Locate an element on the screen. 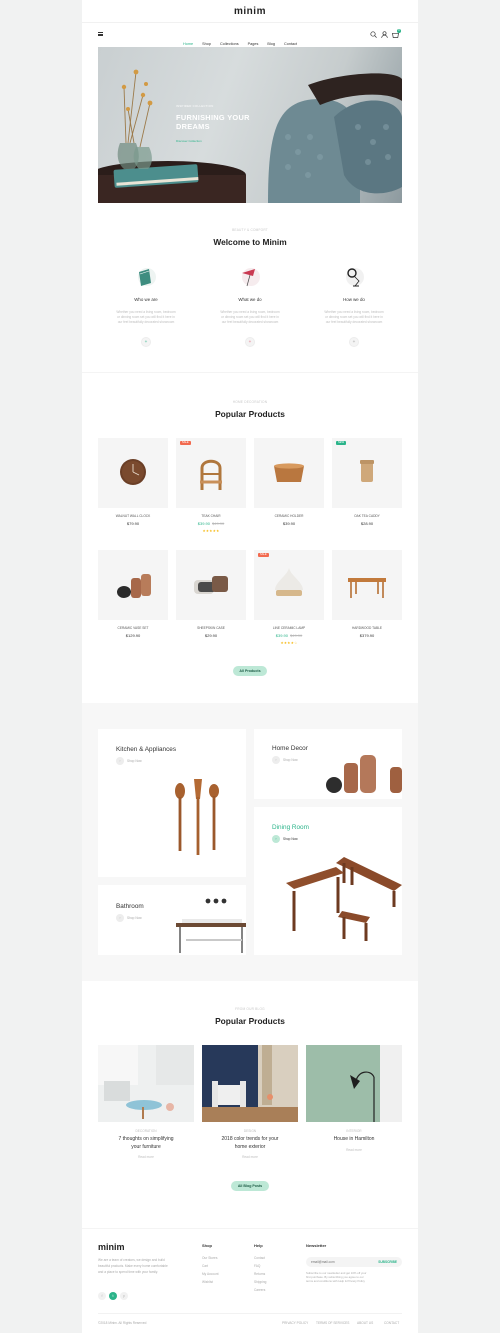 Image resolution: width=500 pixels, height=1333 pixels. hamburger-icon is located at coordinates (100, 34).